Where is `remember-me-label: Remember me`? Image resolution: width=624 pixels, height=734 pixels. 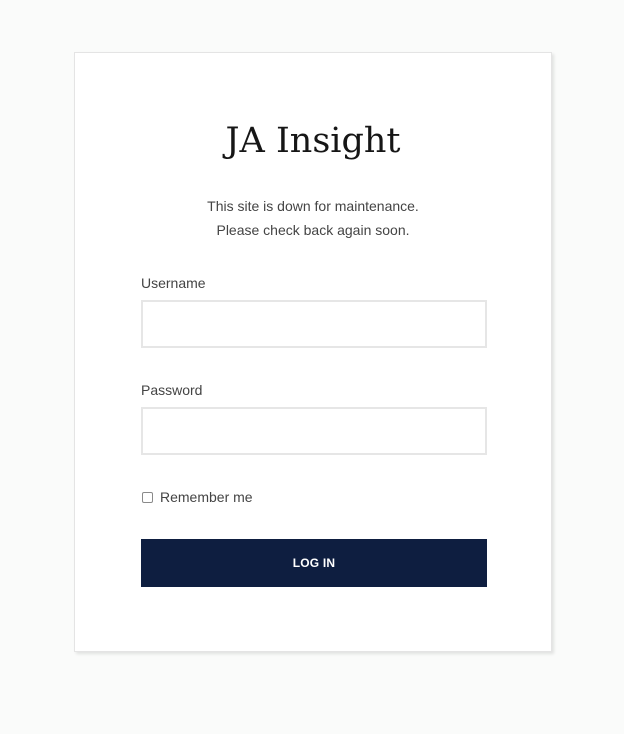 remember-me-label: Remember me is located at coordinates (206, 497).